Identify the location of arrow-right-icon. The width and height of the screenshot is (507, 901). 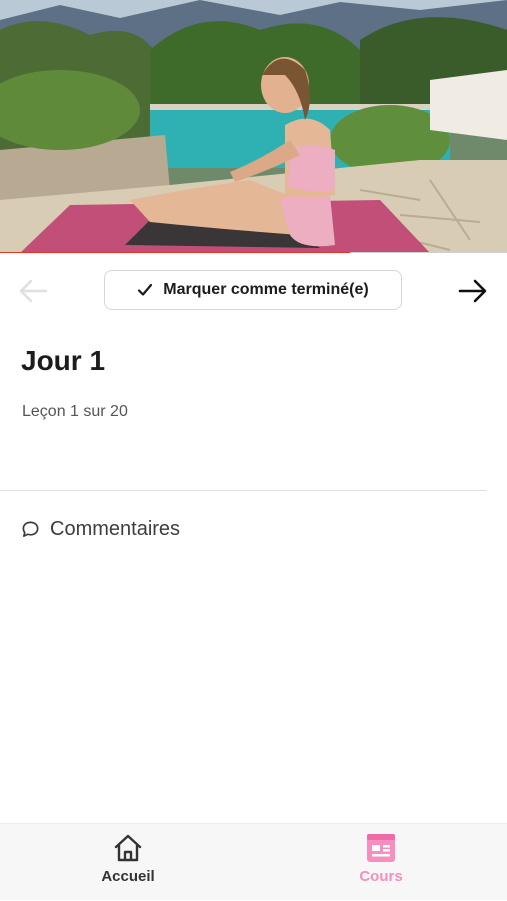
(473, 291).